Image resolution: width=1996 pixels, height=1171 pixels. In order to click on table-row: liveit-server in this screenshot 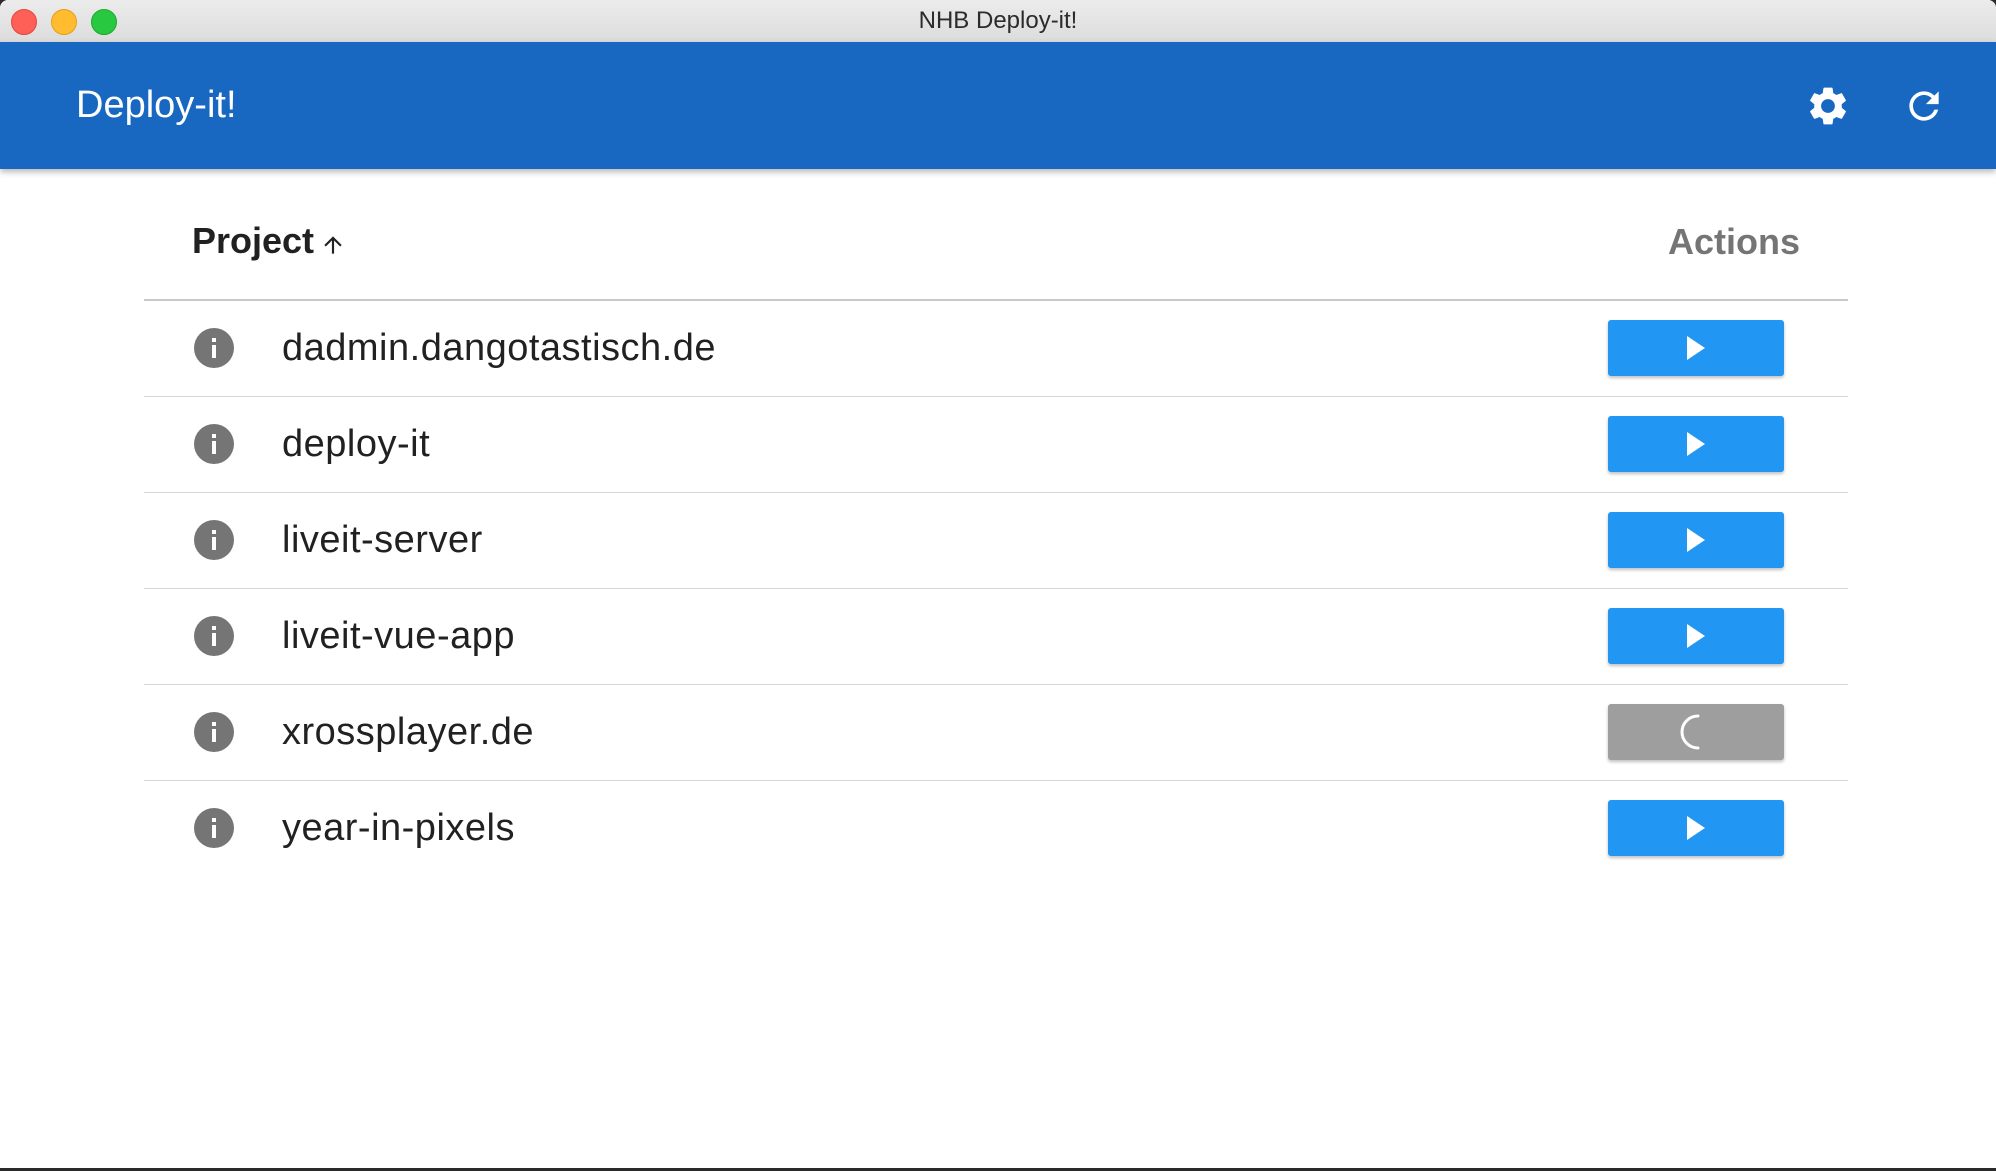, I will do `click(996, 541)`.